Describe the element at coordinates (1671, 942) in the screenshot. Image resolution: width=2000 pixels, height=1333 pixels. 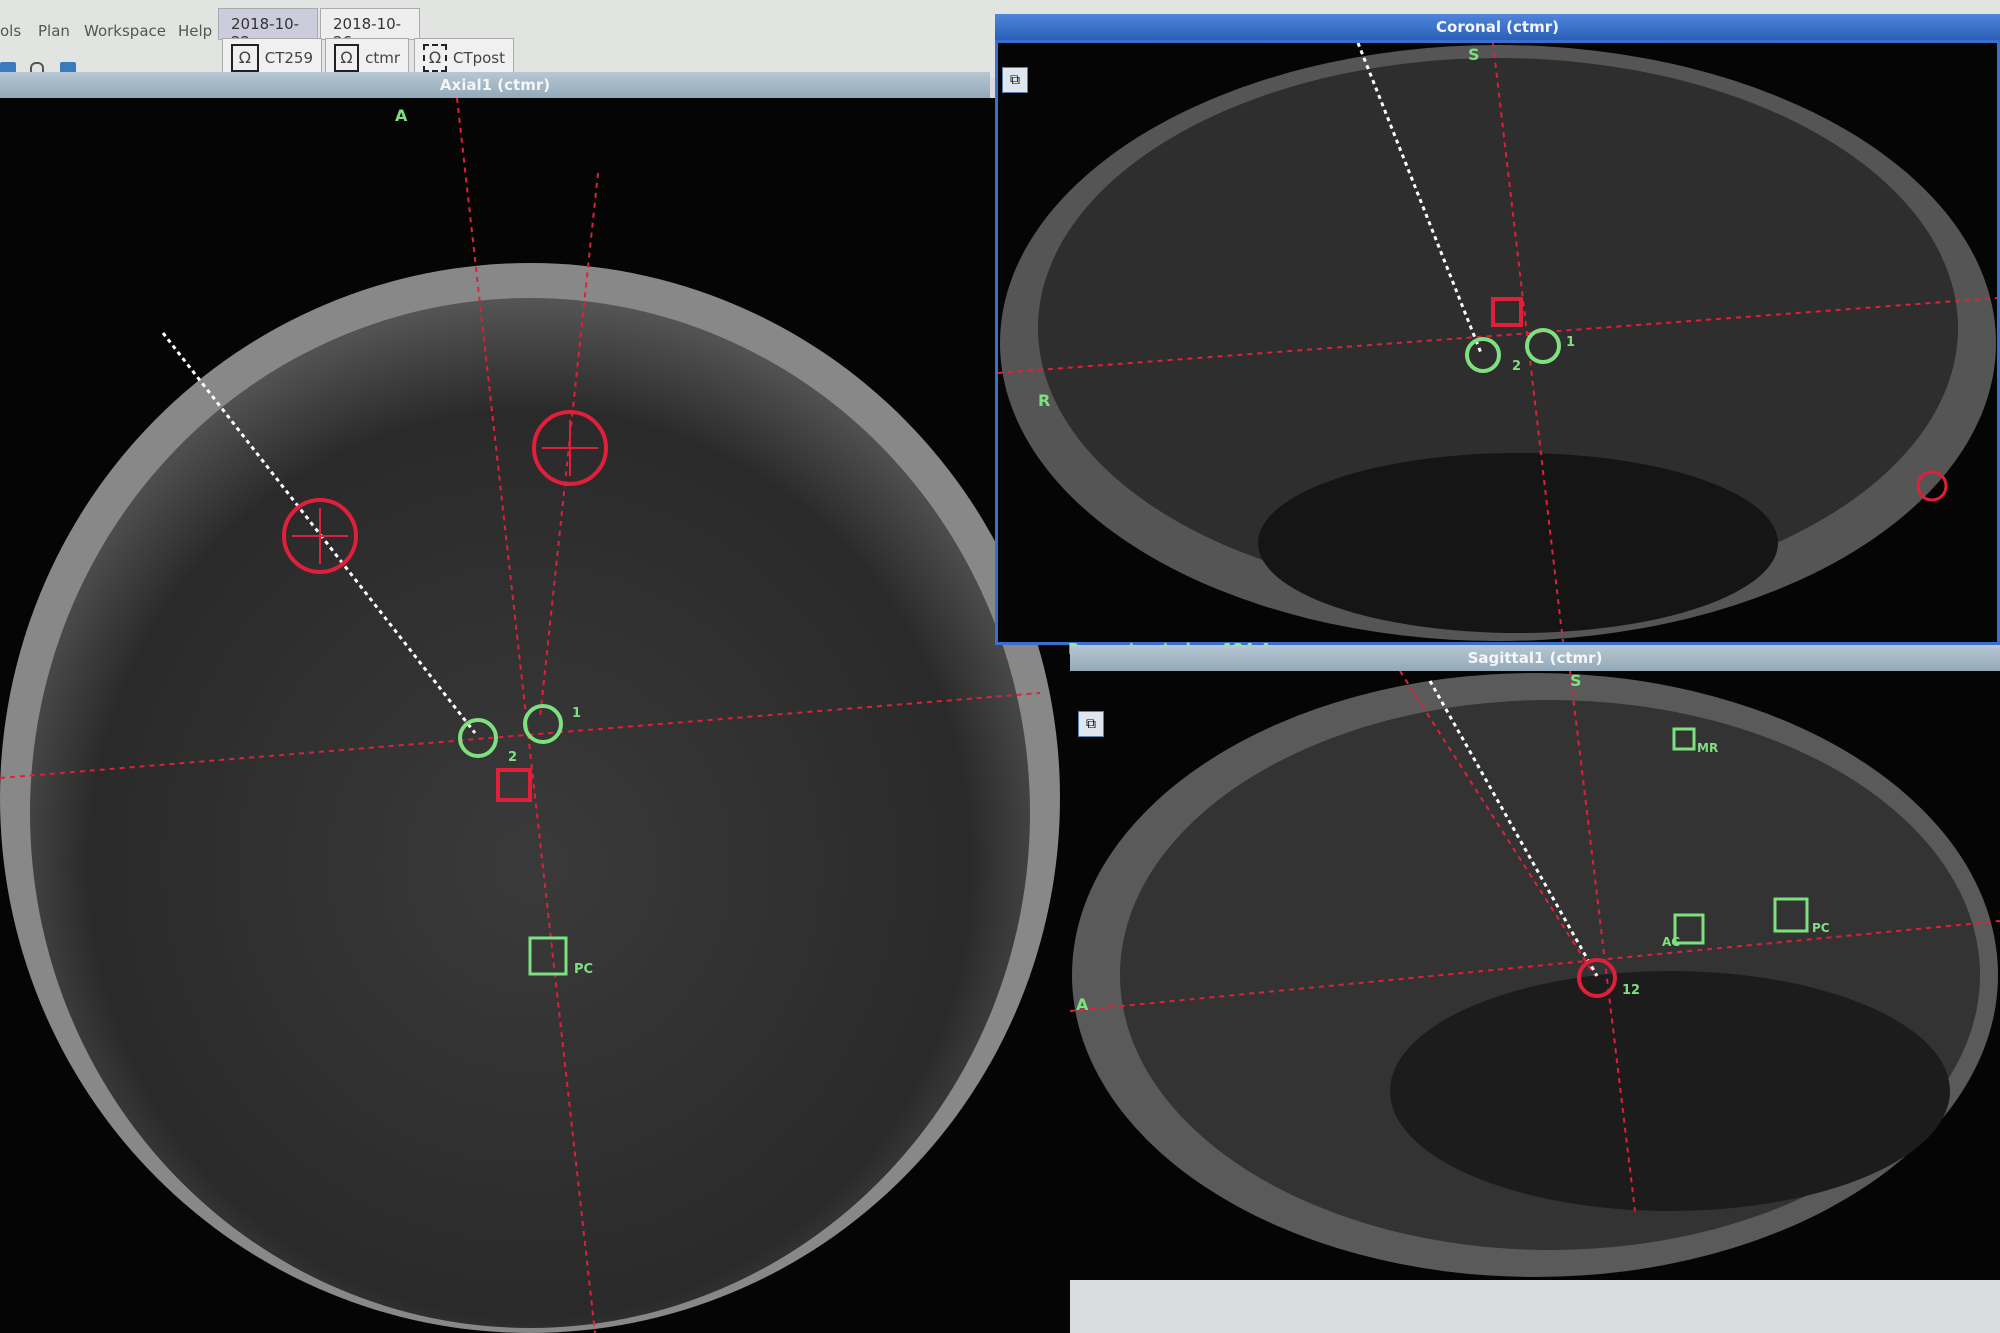
I see `marker-label: AC` at that location.